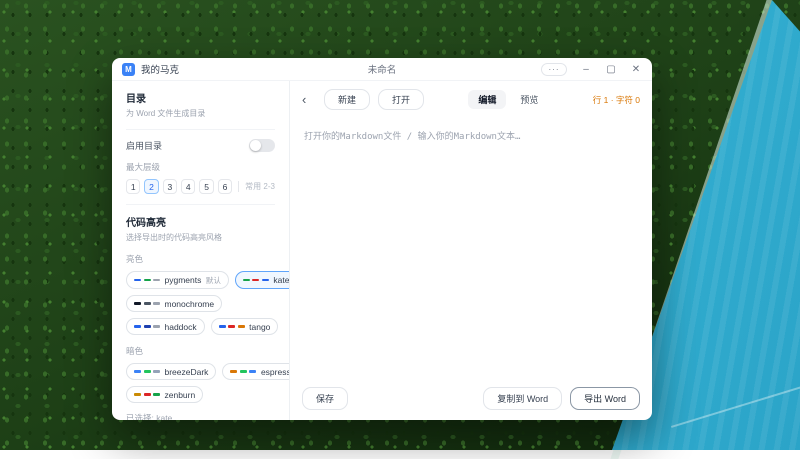 The image size is (800, 459). Describe the element at coordinates (200, 259) in the screenshot. I see `light-themes-label: 亮色` at that location.